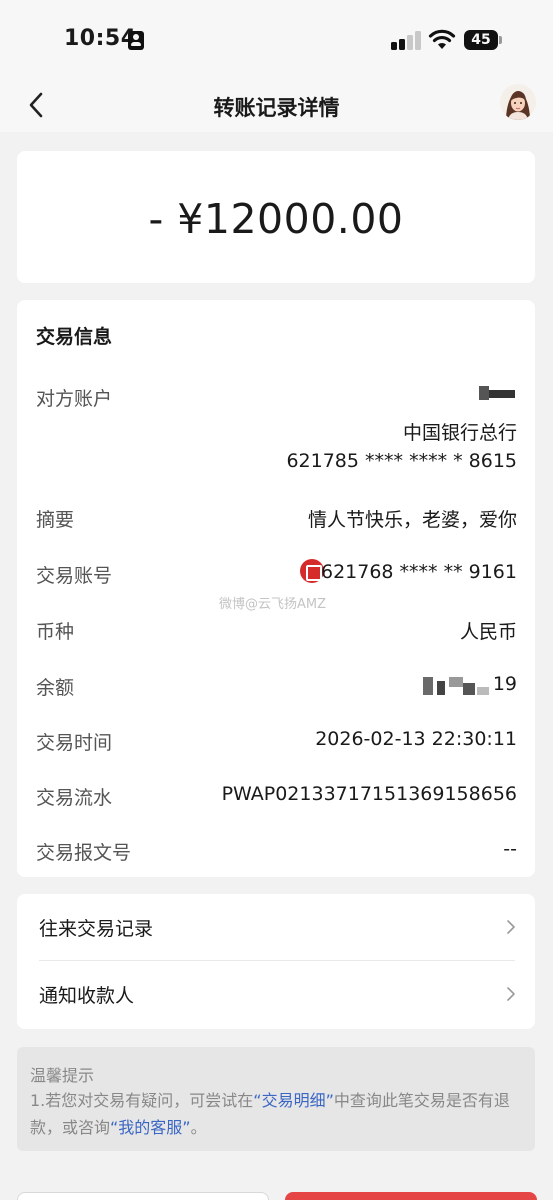  I want to click on currency-value: 人民币, so click(488, 632).